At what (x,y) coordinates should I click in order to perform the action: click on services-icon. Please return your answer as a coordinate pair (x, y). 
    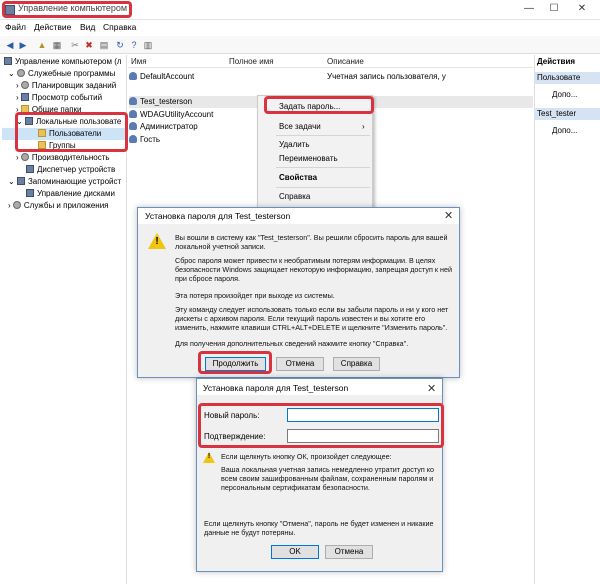
    Looking at the image, I should click on (16, 205).